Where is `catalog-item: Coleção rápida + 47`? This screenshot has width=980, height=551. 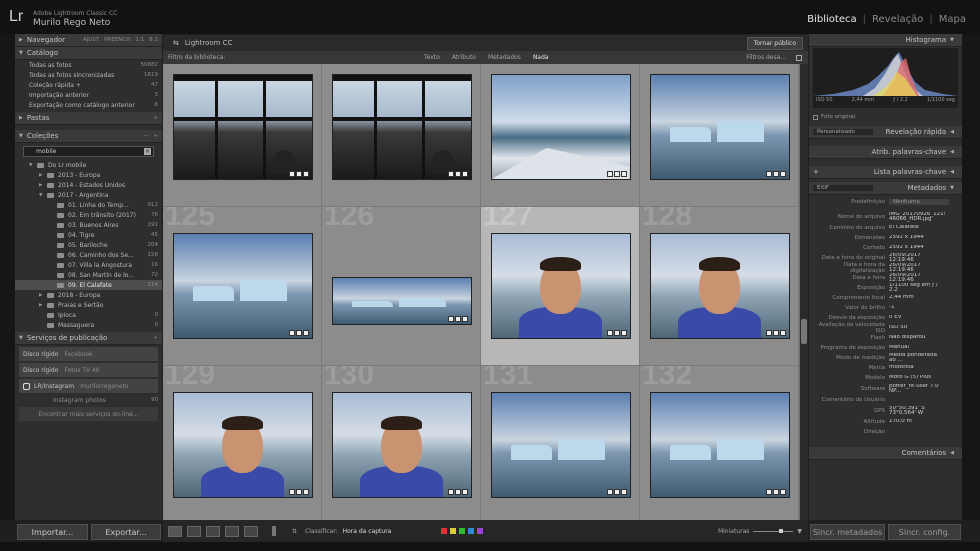
catalog-item: Coleção rápida + 47 is located at coordinates (88, 85).